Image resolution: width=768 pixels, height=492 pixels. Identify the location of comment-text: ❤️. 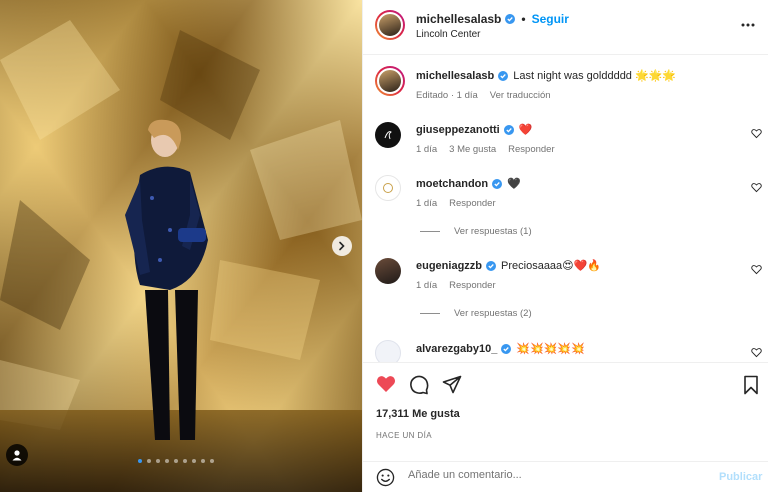
(525, 130).